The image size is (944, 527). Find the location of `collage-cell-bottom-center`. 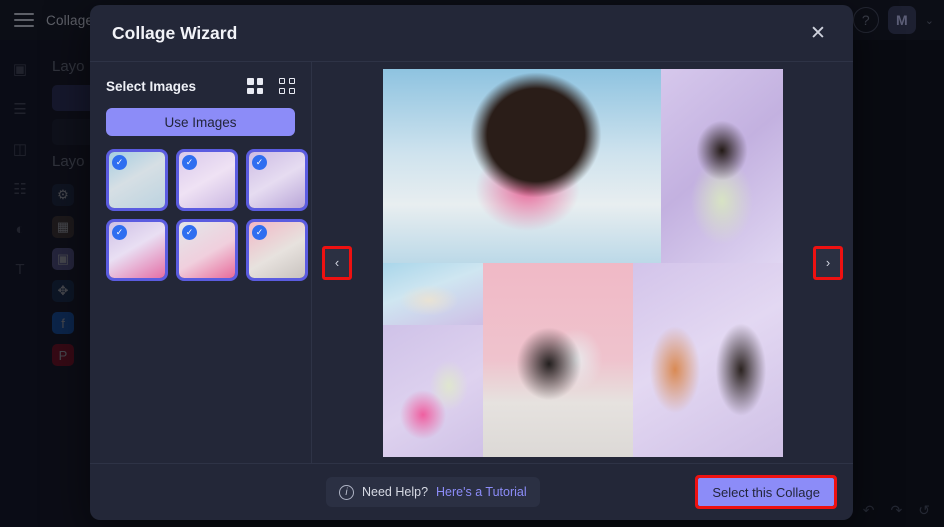

collage-cell-bottom-center is located at coordinates (557, 359).